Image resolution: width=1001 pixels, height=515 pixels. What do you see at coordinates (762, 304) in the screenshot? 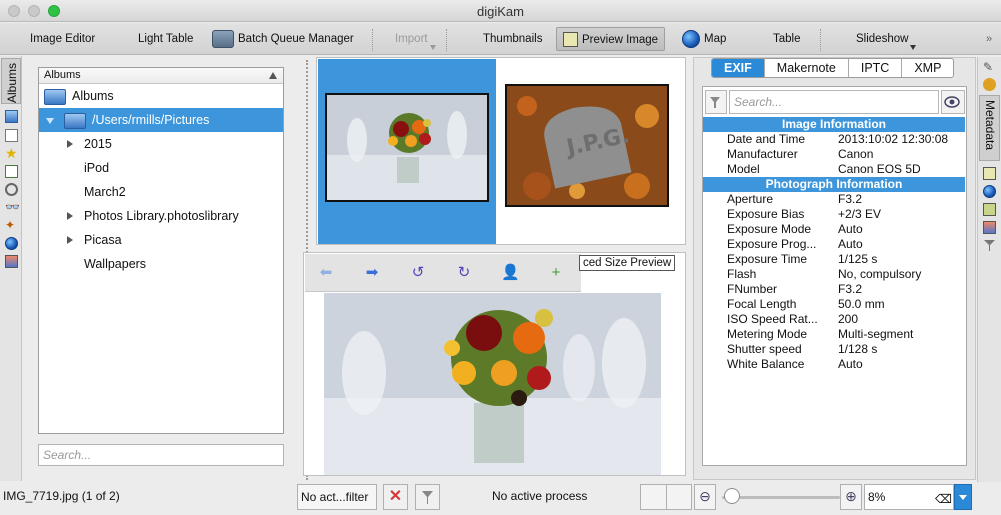
I see `metadata-label: Focal Length` at bounding box center [762, 304].